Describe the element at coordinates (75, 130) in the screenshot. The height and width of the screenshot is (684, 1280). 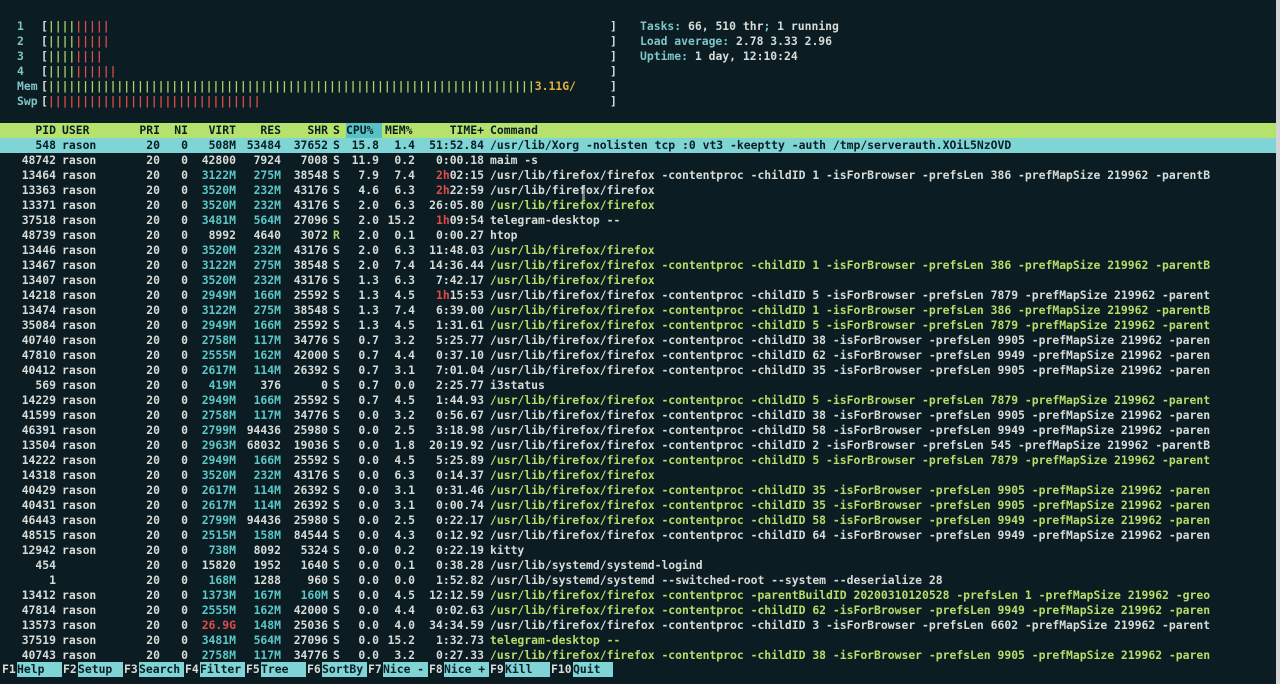
I see `col-user: USER` at that location.